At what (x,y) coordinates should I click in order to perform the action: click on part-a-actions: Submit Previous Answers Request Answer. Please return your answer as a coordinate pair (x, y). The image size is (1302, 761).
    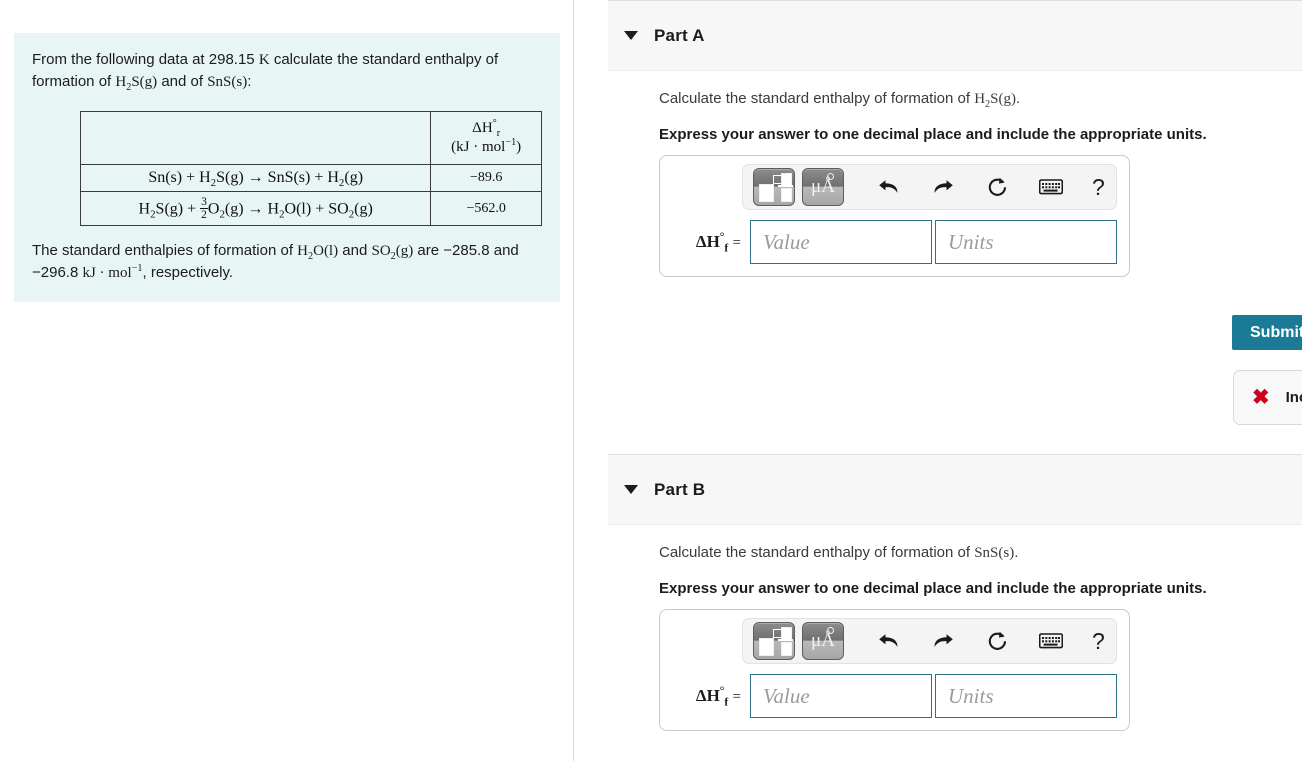
    Looking at the image, I should click on (1267, 332).